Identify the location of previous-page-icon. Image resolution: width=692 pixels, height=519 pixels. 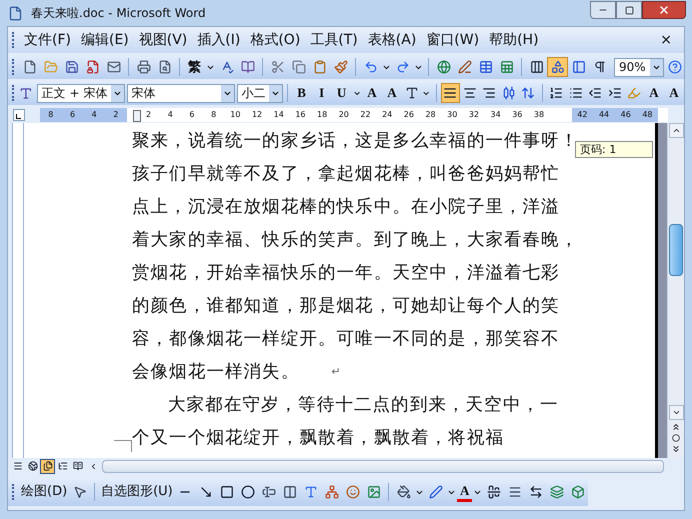
(676, 427).